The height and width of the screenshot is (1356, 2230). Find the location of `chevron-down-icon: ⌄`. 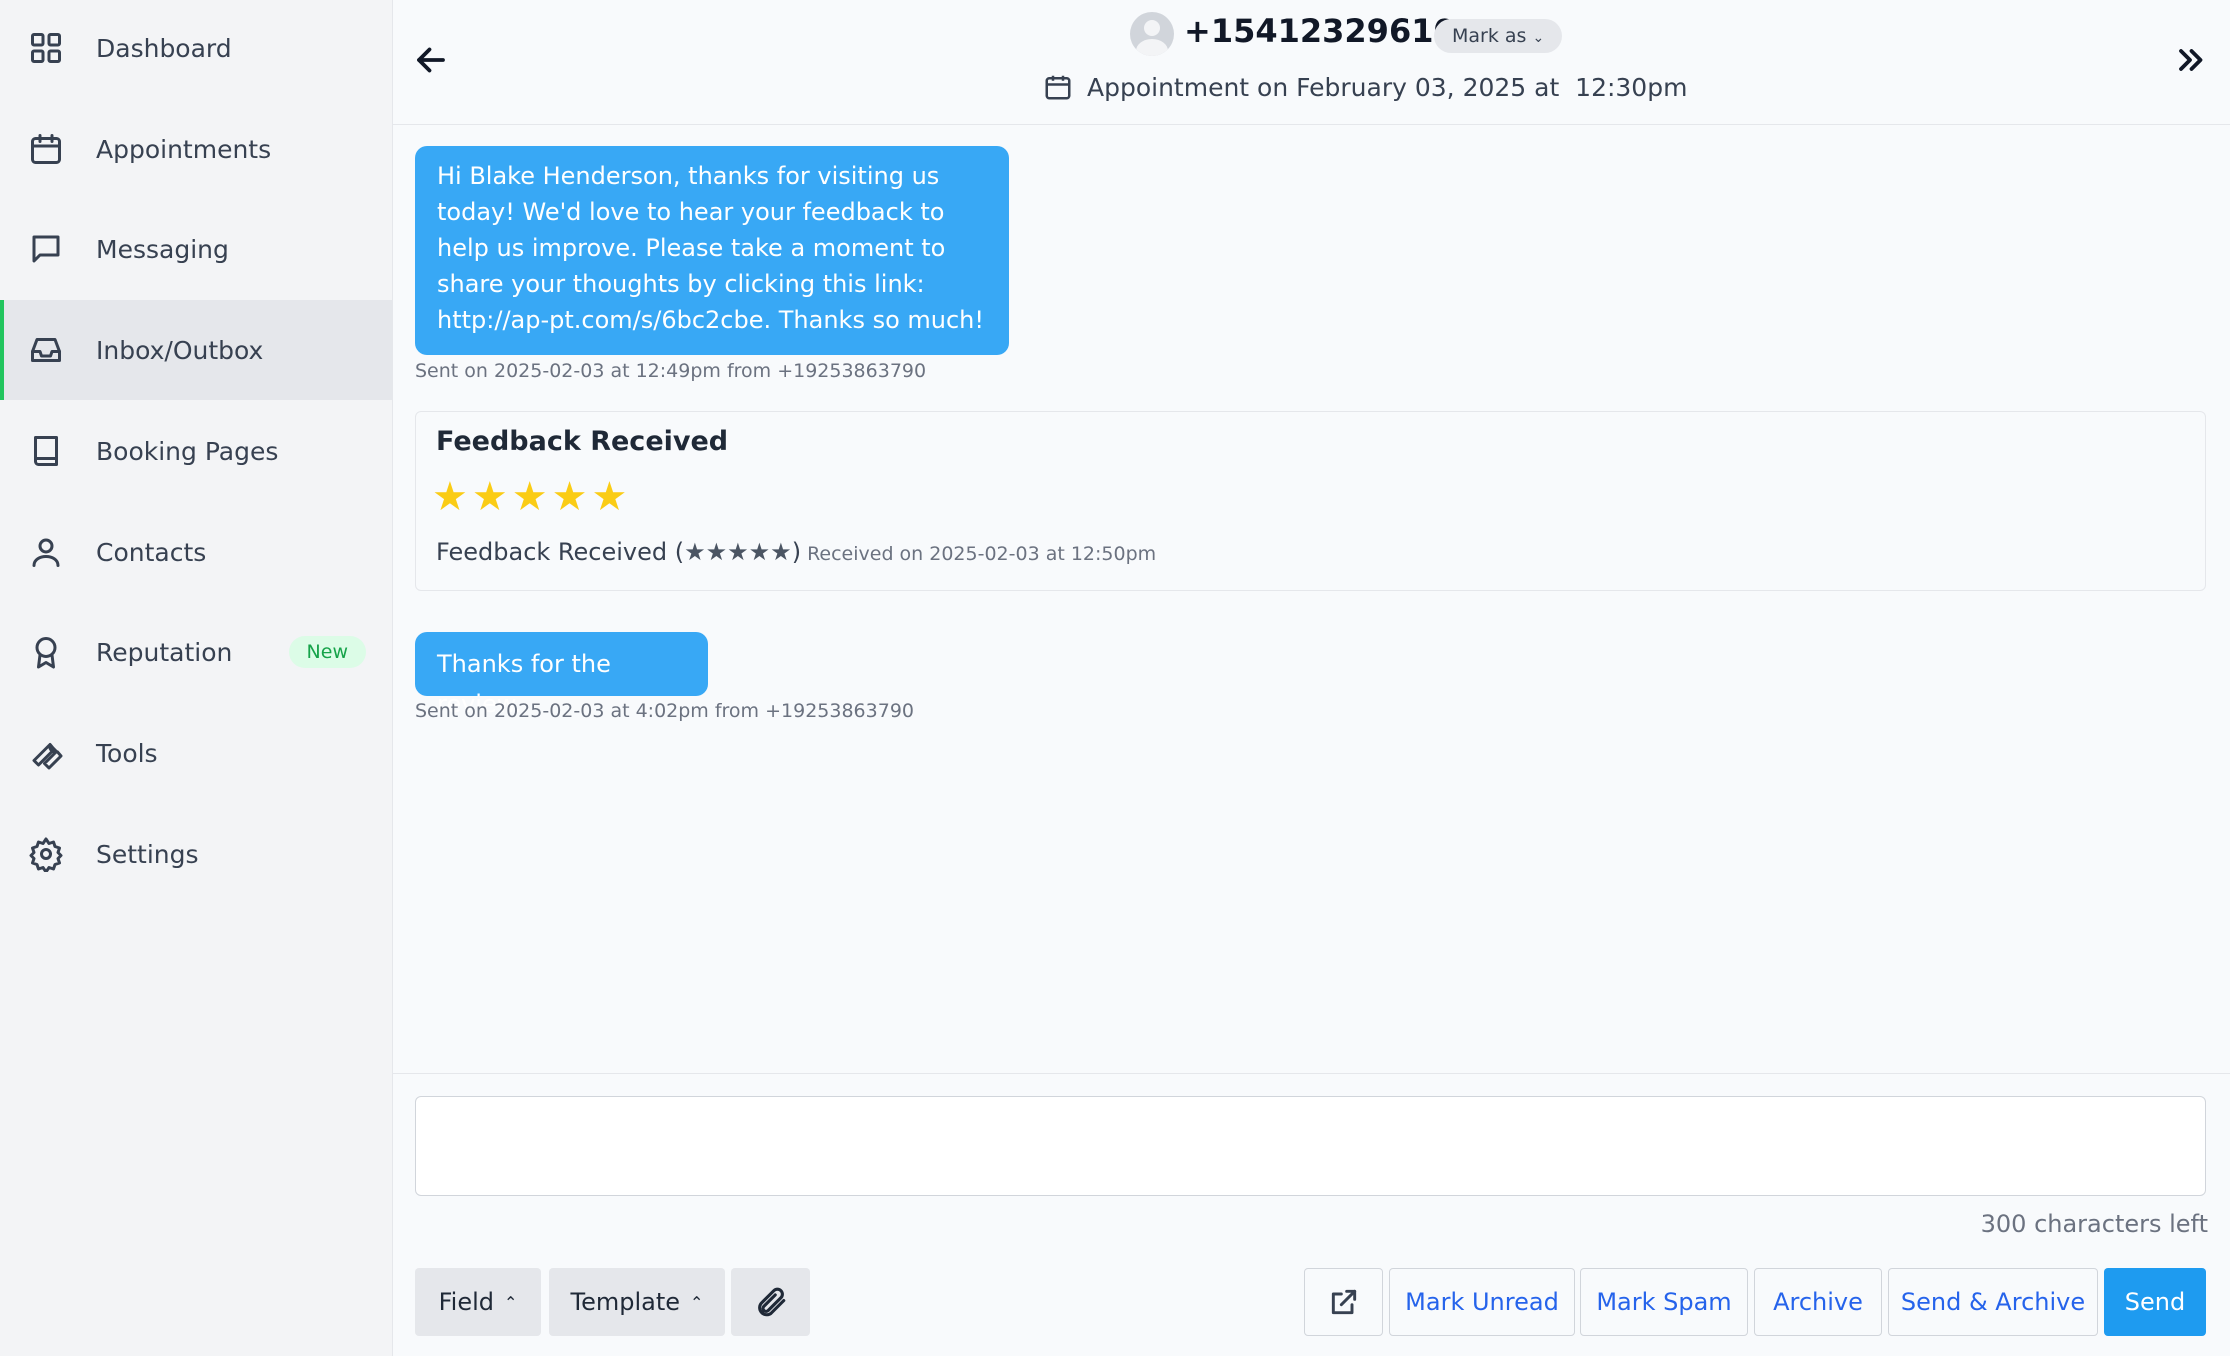

chevron-down-icon: ⌄ is located at coordinates (1538, 38).